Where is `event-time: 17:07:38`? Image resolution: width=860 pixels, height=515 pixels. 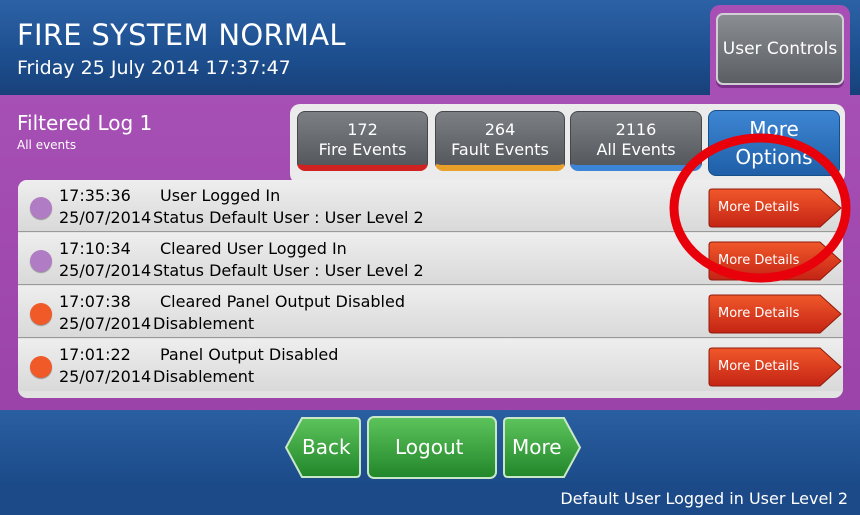
event-time: 17:07:38 is located at coordinates (95, 301).